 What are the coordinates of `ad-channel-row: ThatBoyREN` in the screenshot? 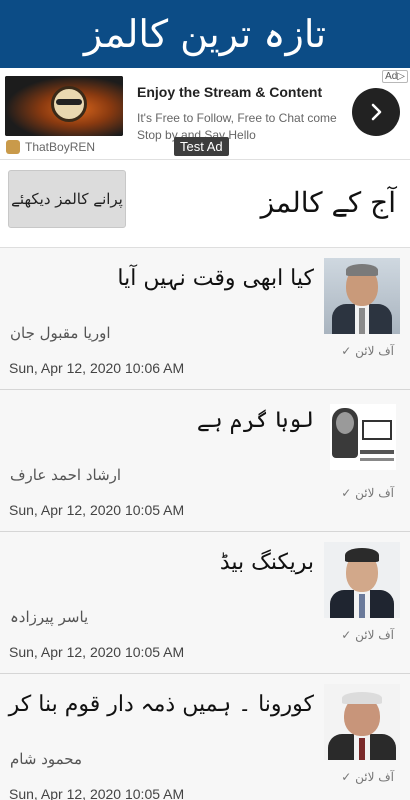 It's located at (50, 147).